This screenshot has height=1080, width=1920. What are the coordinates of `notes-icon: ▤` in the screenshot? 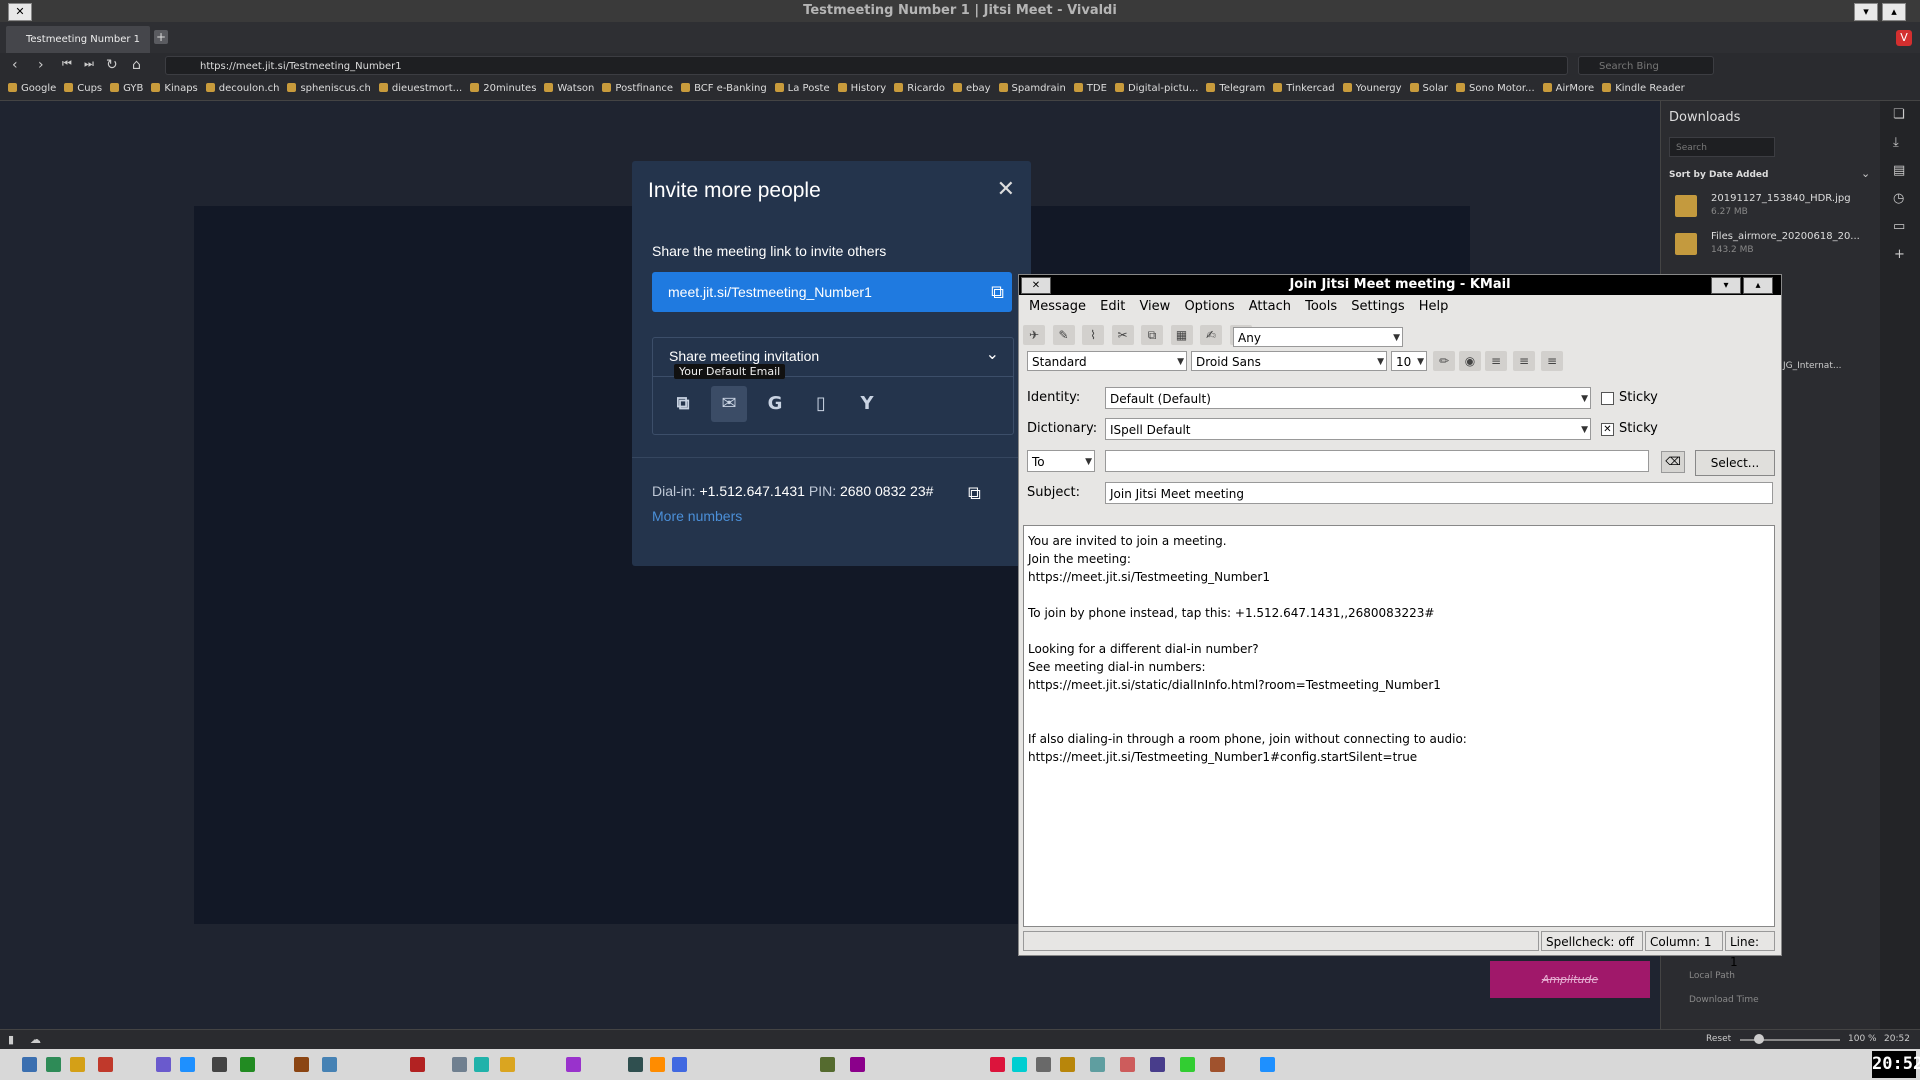 It's located at (1899, 170).